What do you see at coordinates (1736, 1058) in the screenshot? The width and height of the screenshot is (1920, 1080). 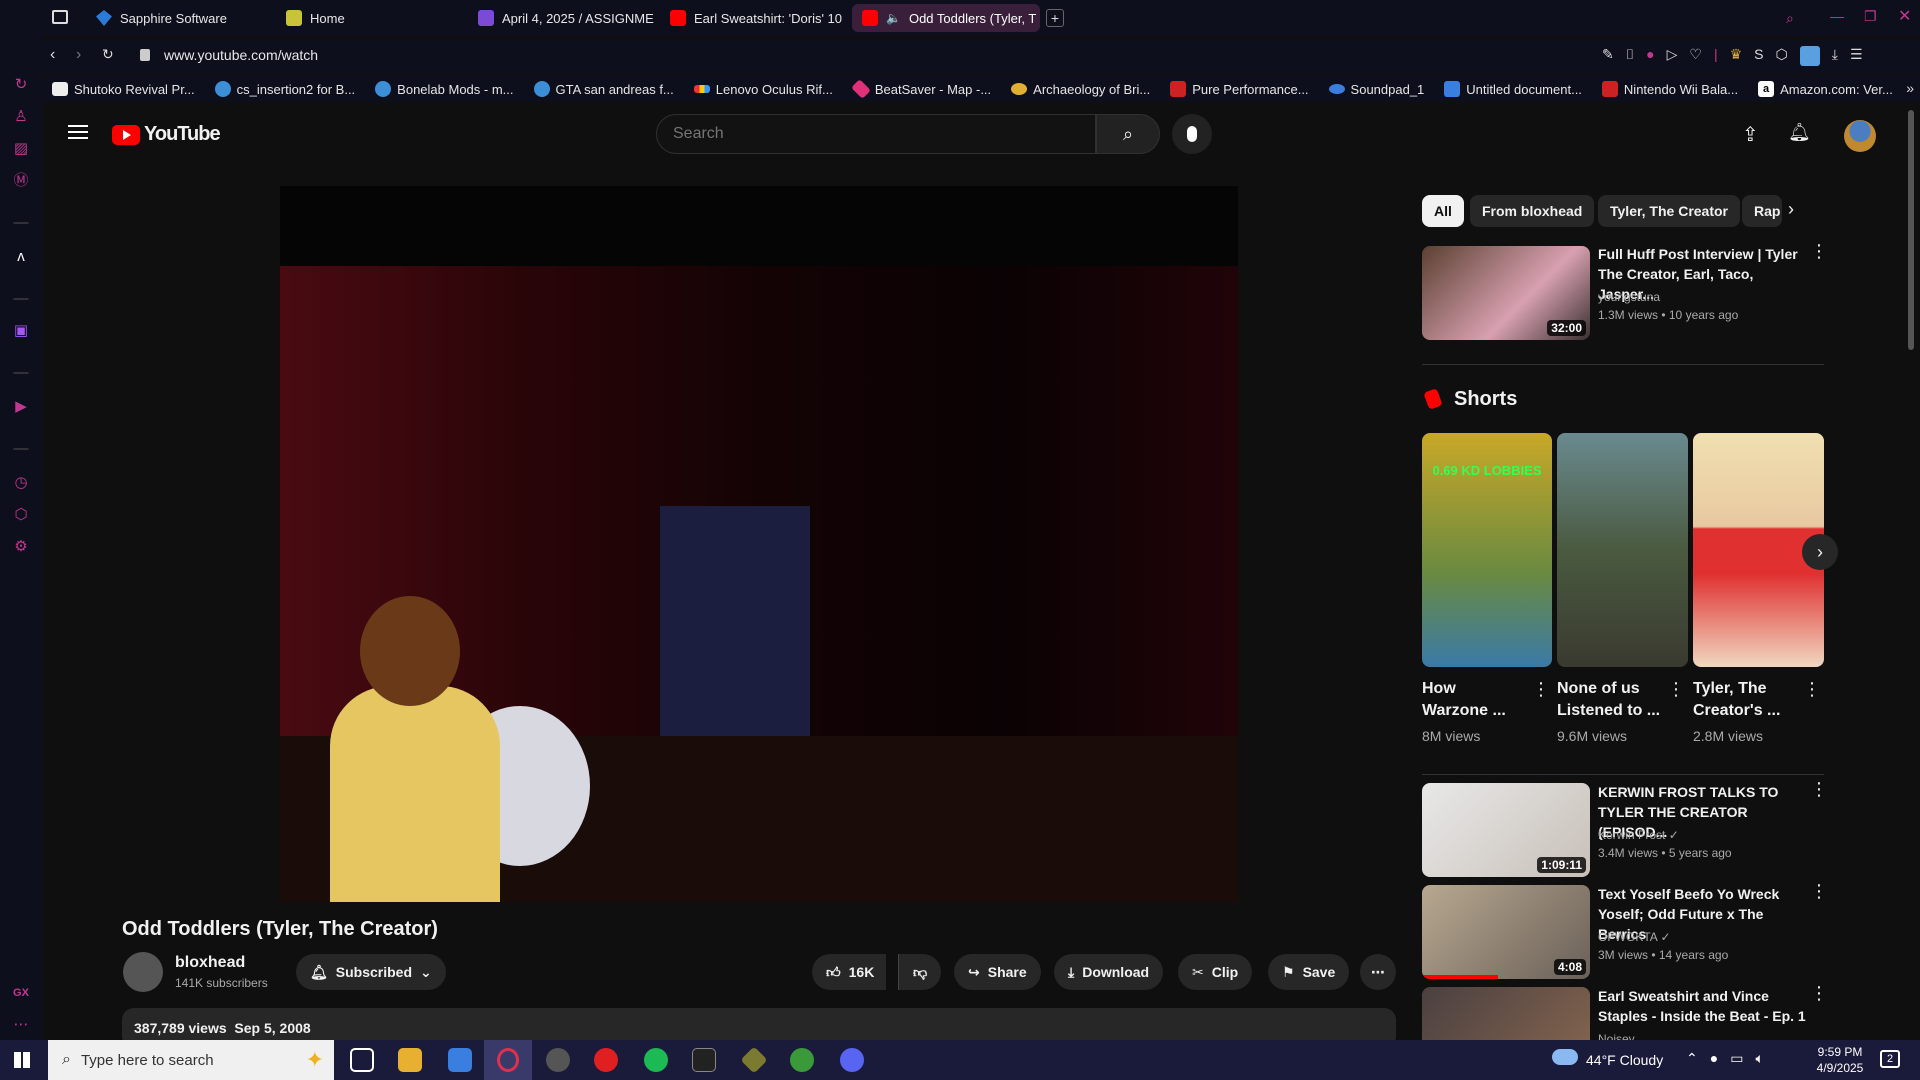 I see `network-icon: ▭` at bounding box center [1736, 1058].